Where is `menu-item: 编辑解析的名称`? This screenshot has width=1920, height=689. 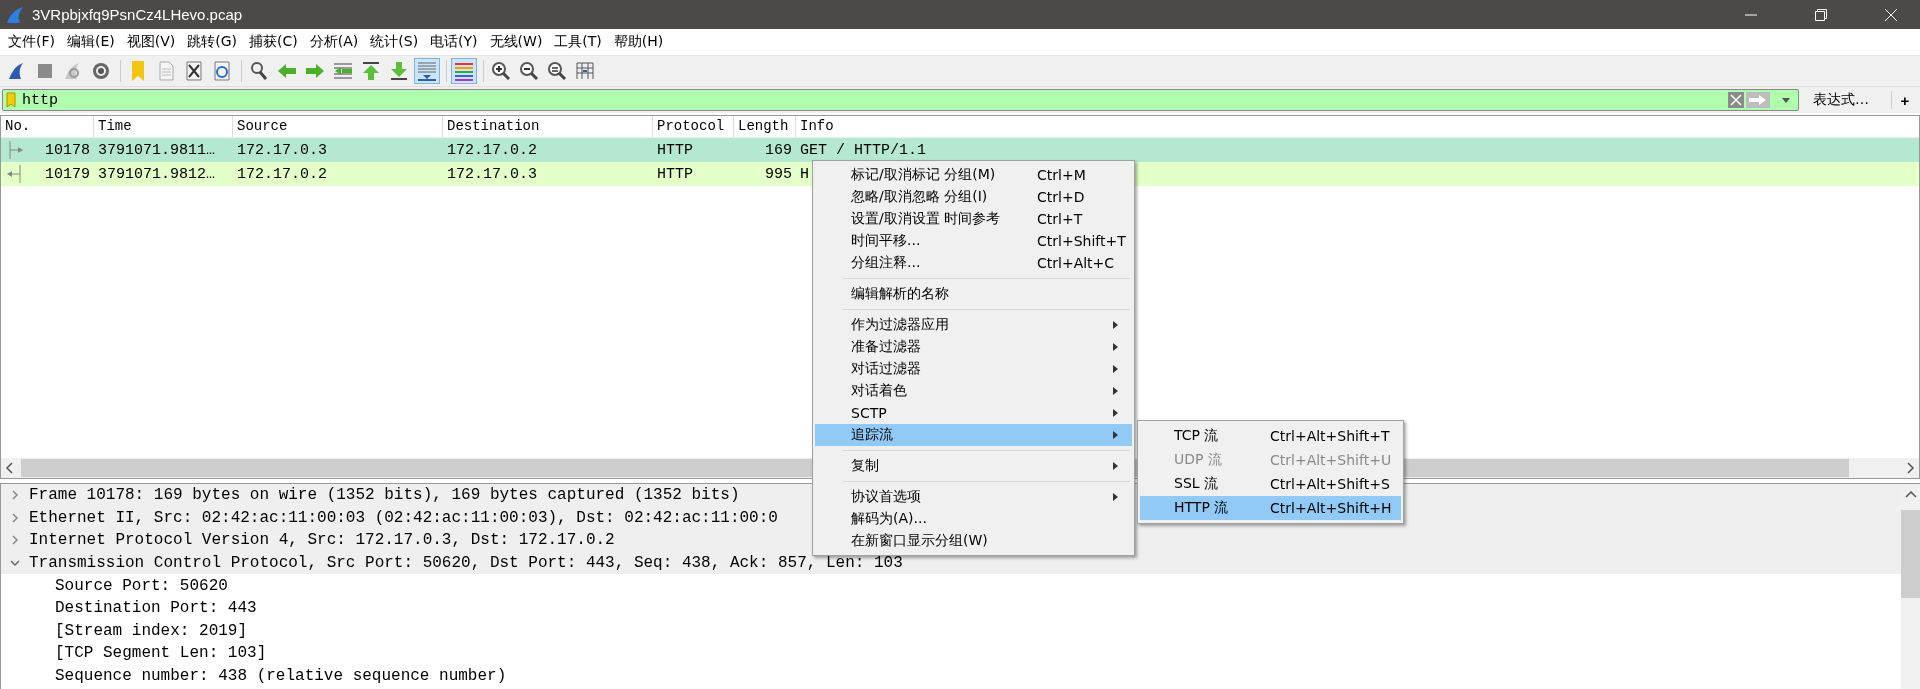
menu-item: 编辑解析的名称 is located at coordinates (973, 294).